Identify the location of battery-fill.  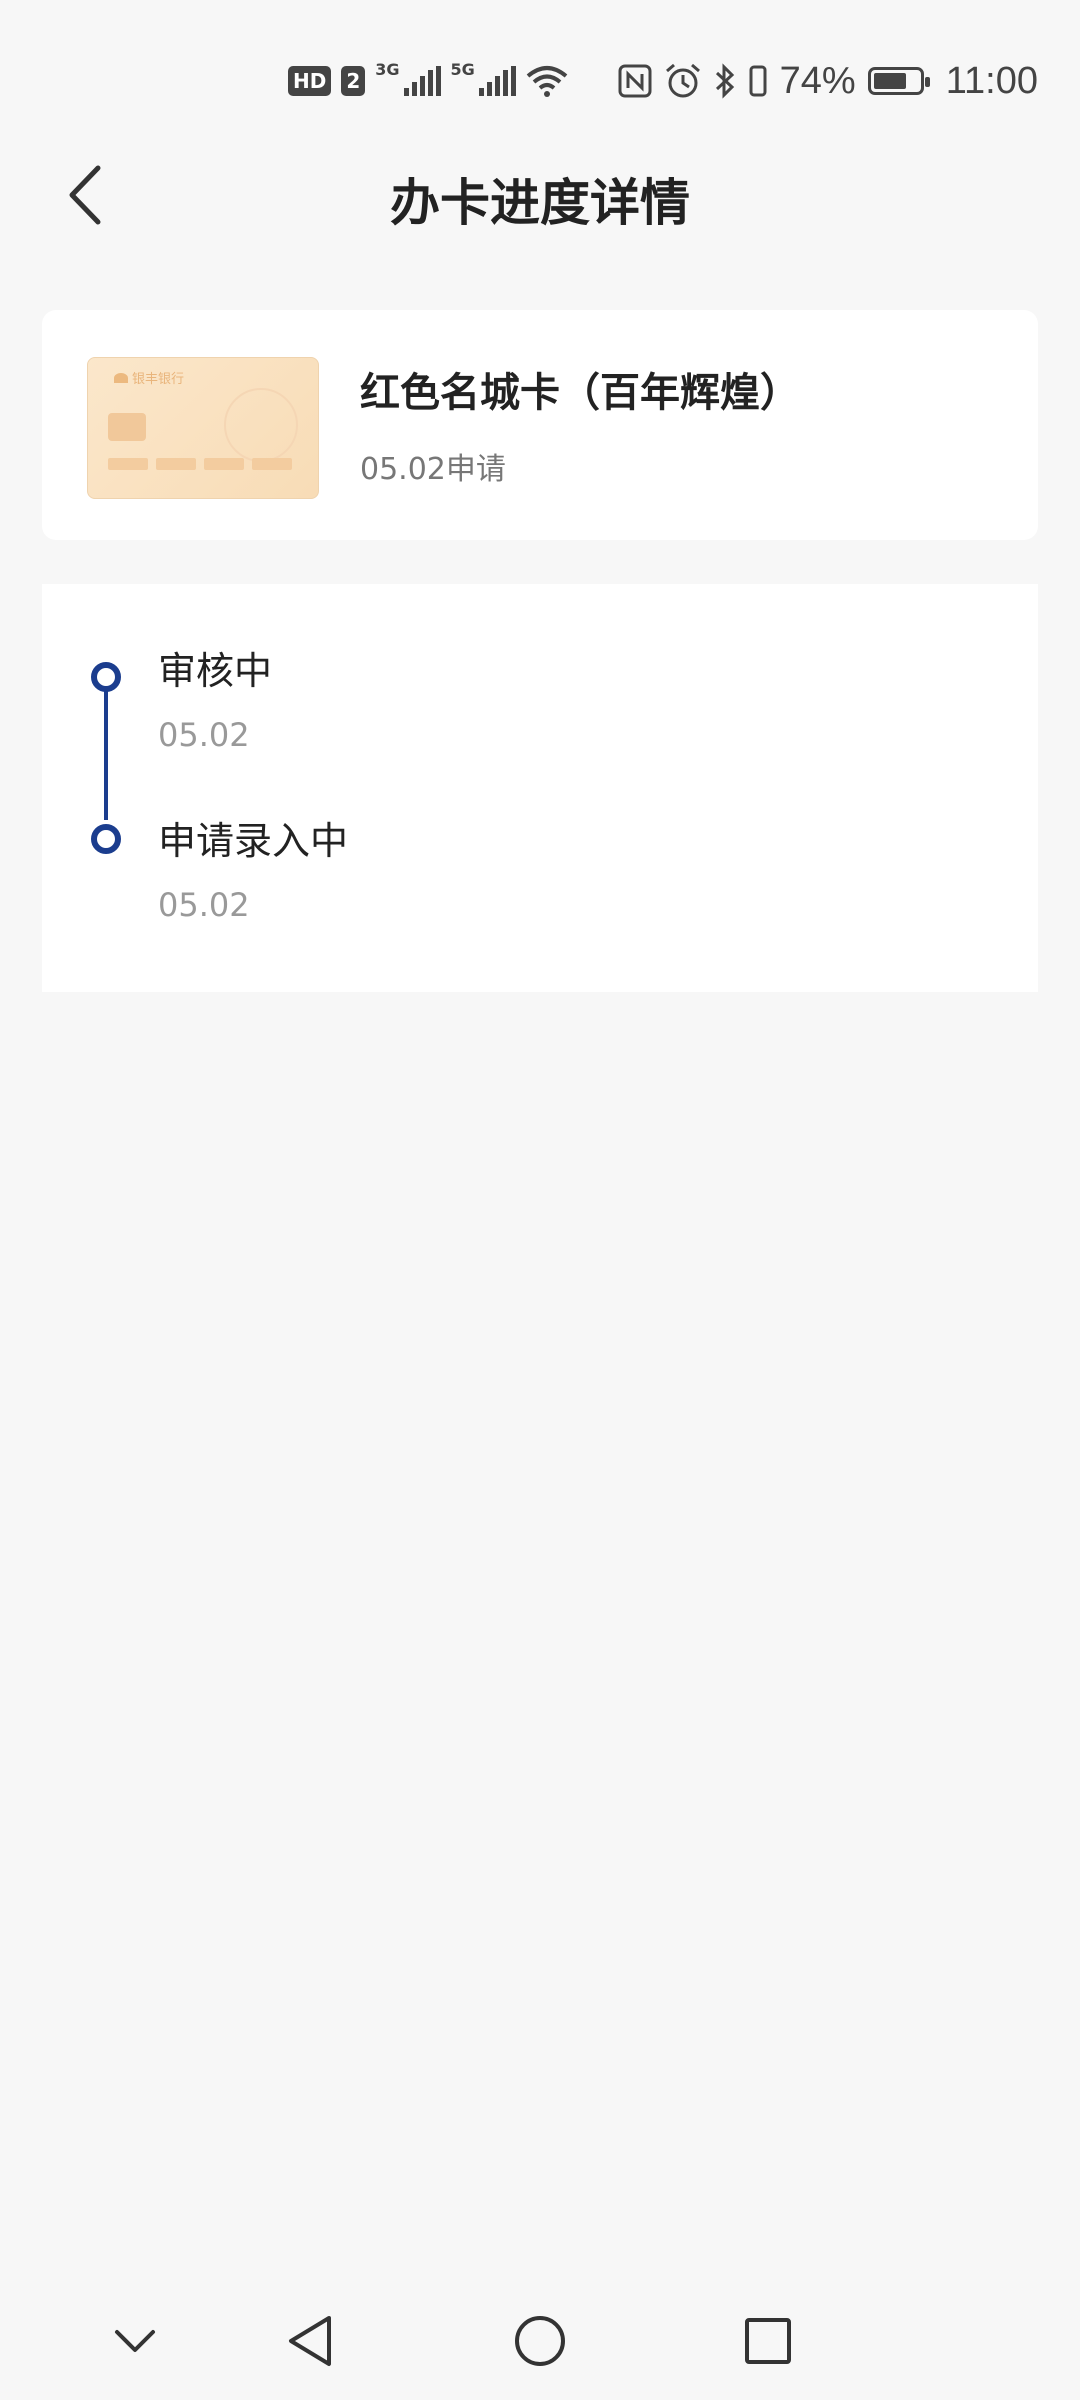
(890, 81).